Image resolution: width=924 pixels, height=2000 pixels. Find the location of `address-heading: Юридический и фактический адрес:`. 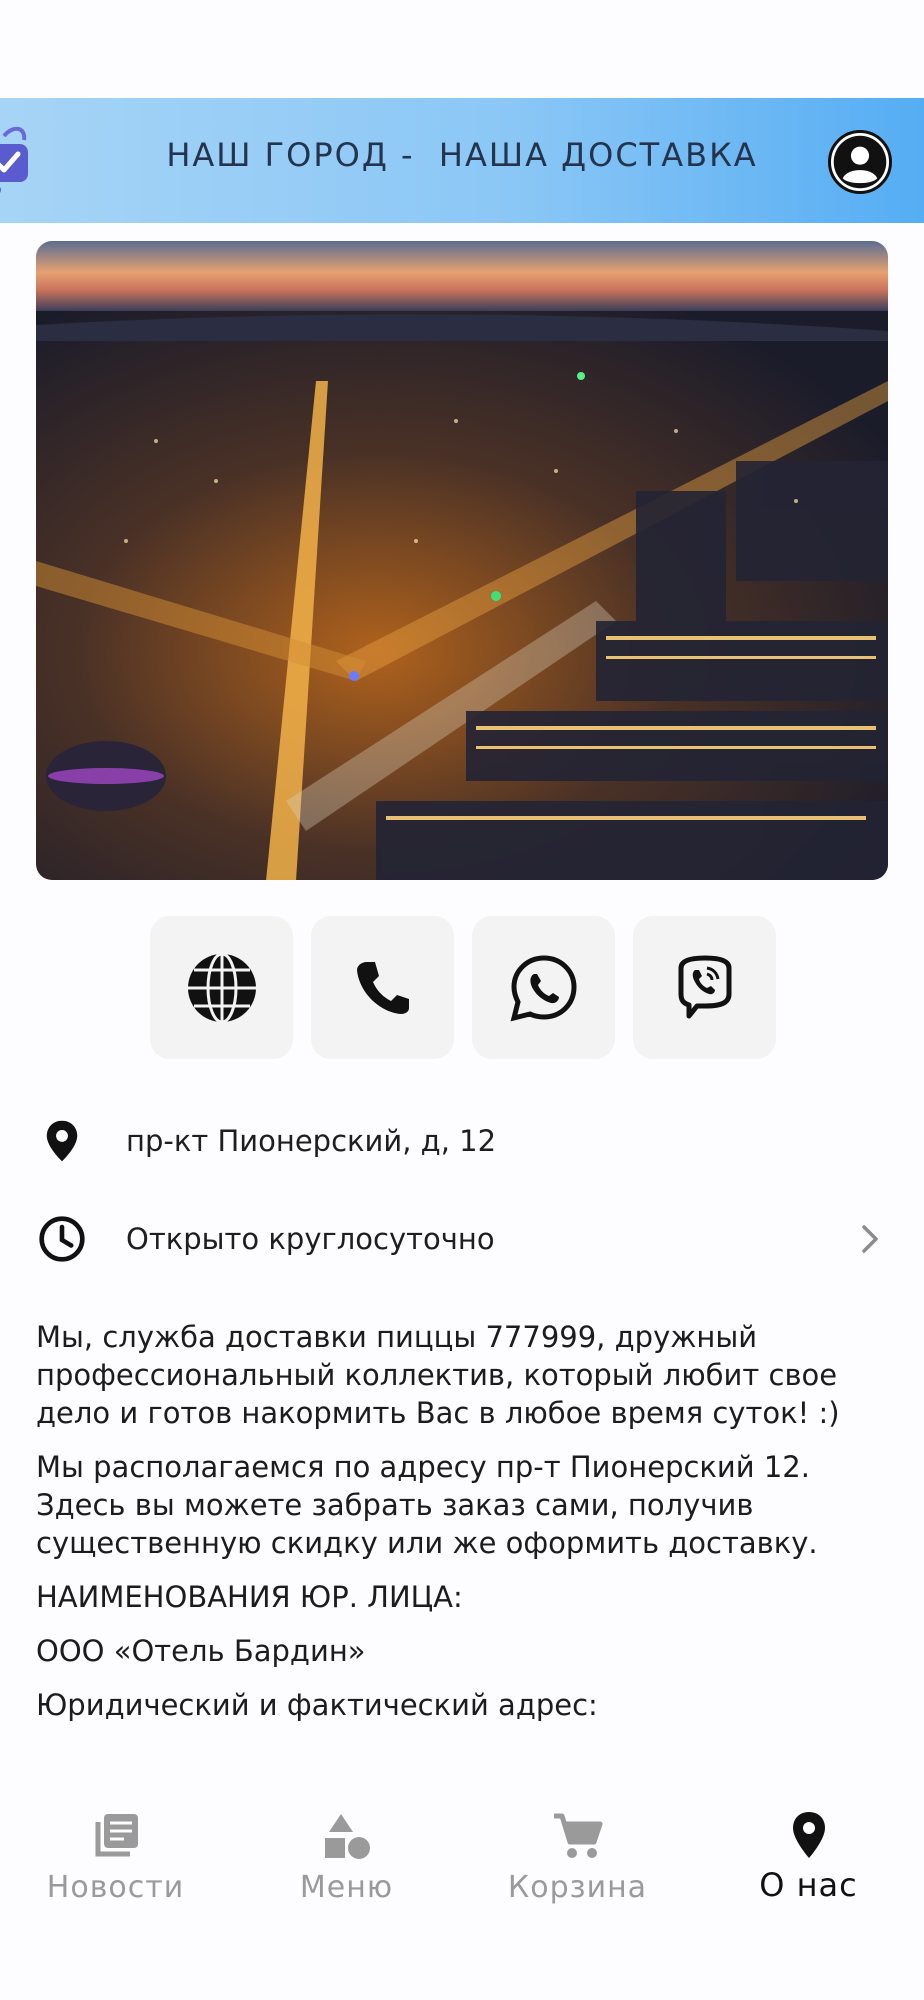

address-heading: Юридический и фактический адрес: is located at coordinates (317, 1705).